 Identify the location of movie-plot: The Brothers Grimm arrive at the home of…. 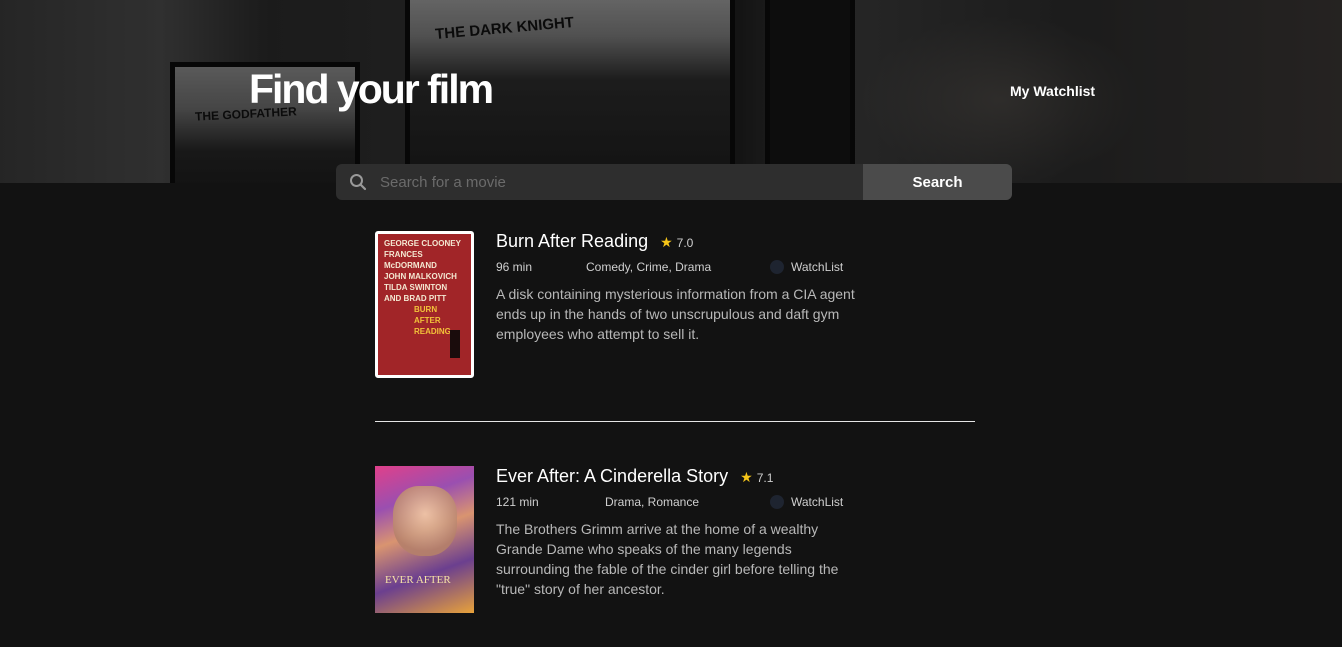
(667, 559).